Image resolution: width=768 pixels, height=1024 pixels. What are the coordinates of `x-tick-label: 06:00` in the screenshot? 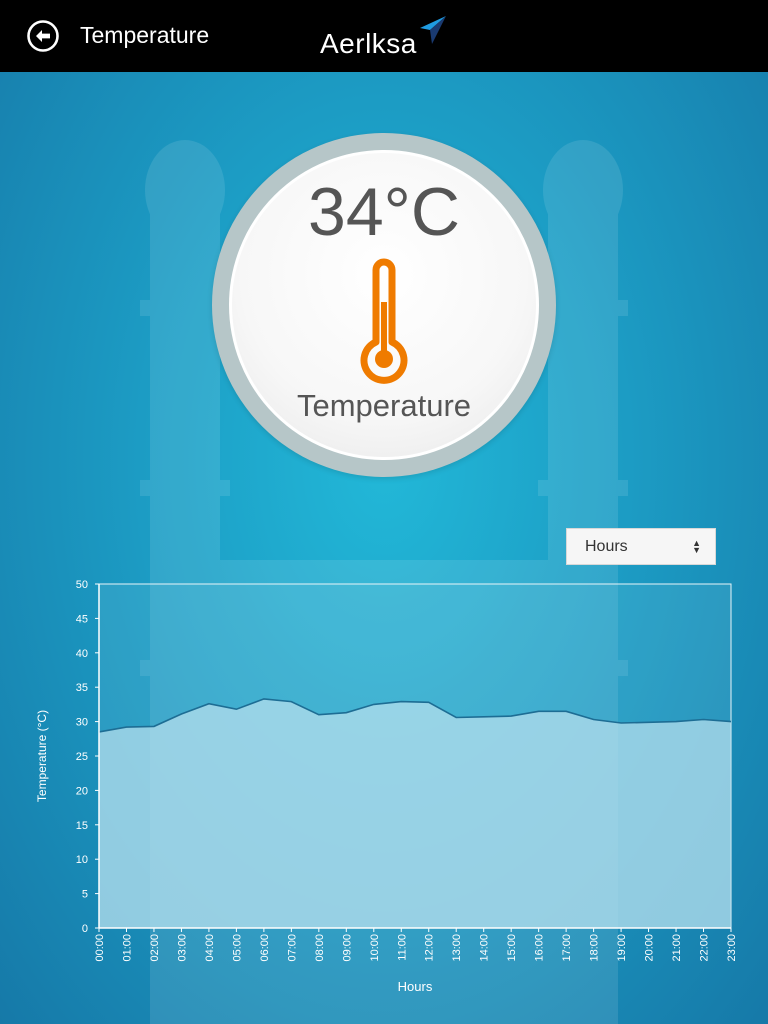 It's located at (265, 948).